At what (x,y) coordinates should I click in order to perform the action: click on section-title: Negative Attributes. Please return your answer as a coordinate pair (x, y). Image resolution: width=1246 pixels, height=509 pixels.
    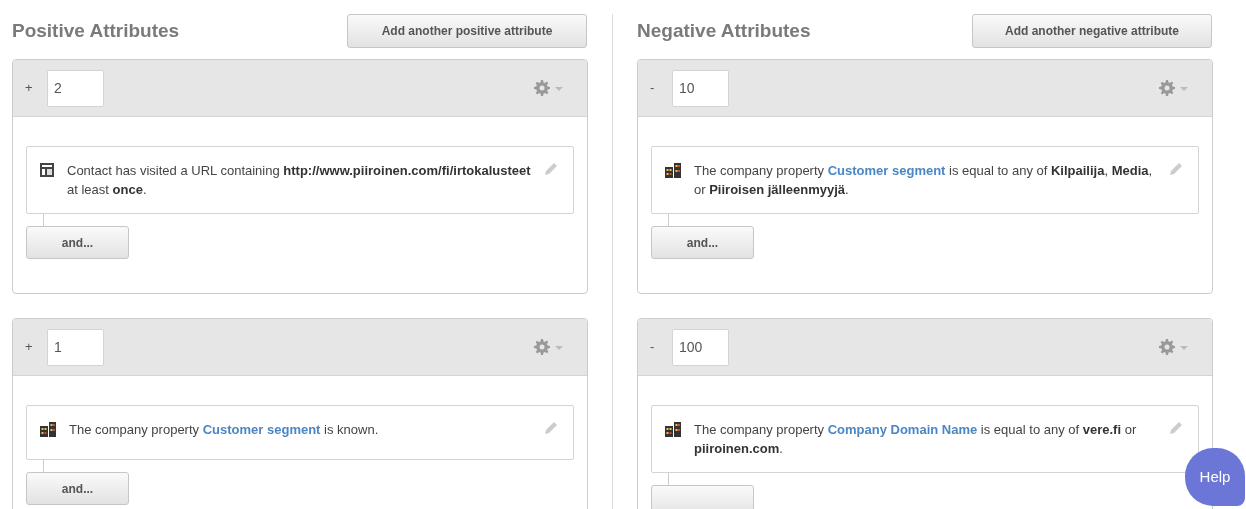
    Looking at the image, I should click on (724, 30).